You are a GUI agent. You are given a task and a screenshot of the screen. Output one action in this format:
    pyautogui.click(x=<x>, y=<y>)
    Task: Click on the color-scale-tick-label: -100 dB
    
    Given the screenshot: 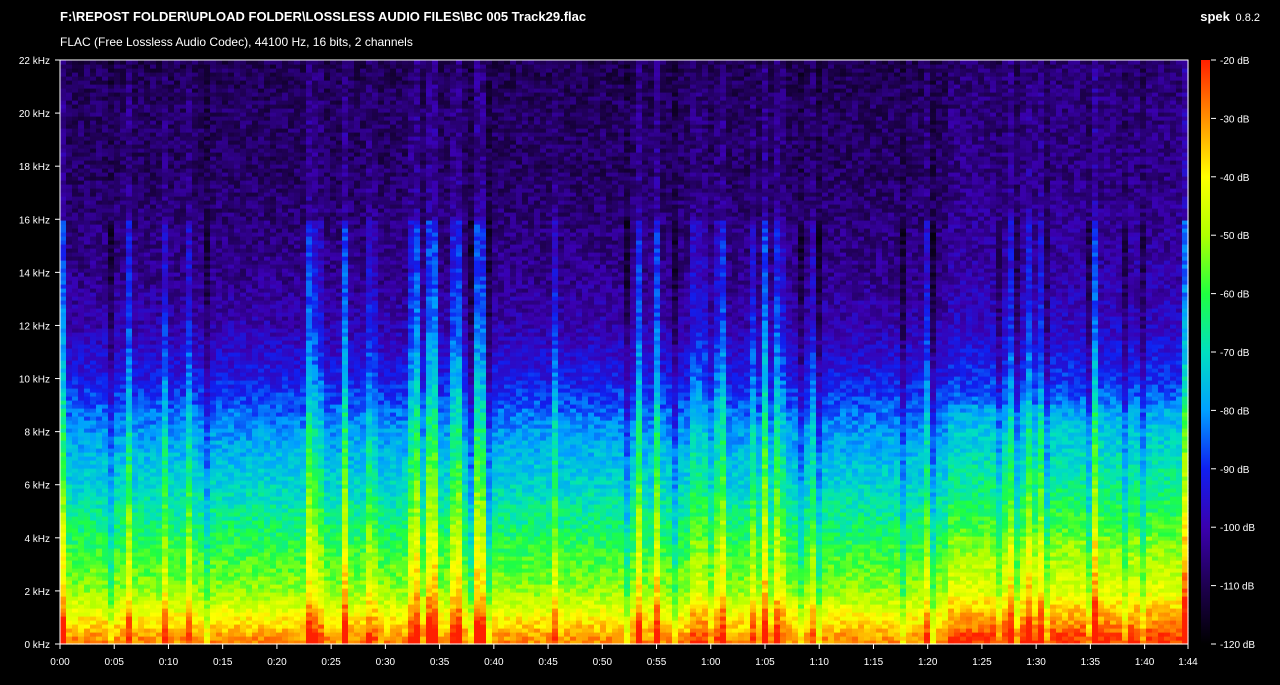 What is the action you would take?
    pyautogui.click(x=1237, y=528)
    